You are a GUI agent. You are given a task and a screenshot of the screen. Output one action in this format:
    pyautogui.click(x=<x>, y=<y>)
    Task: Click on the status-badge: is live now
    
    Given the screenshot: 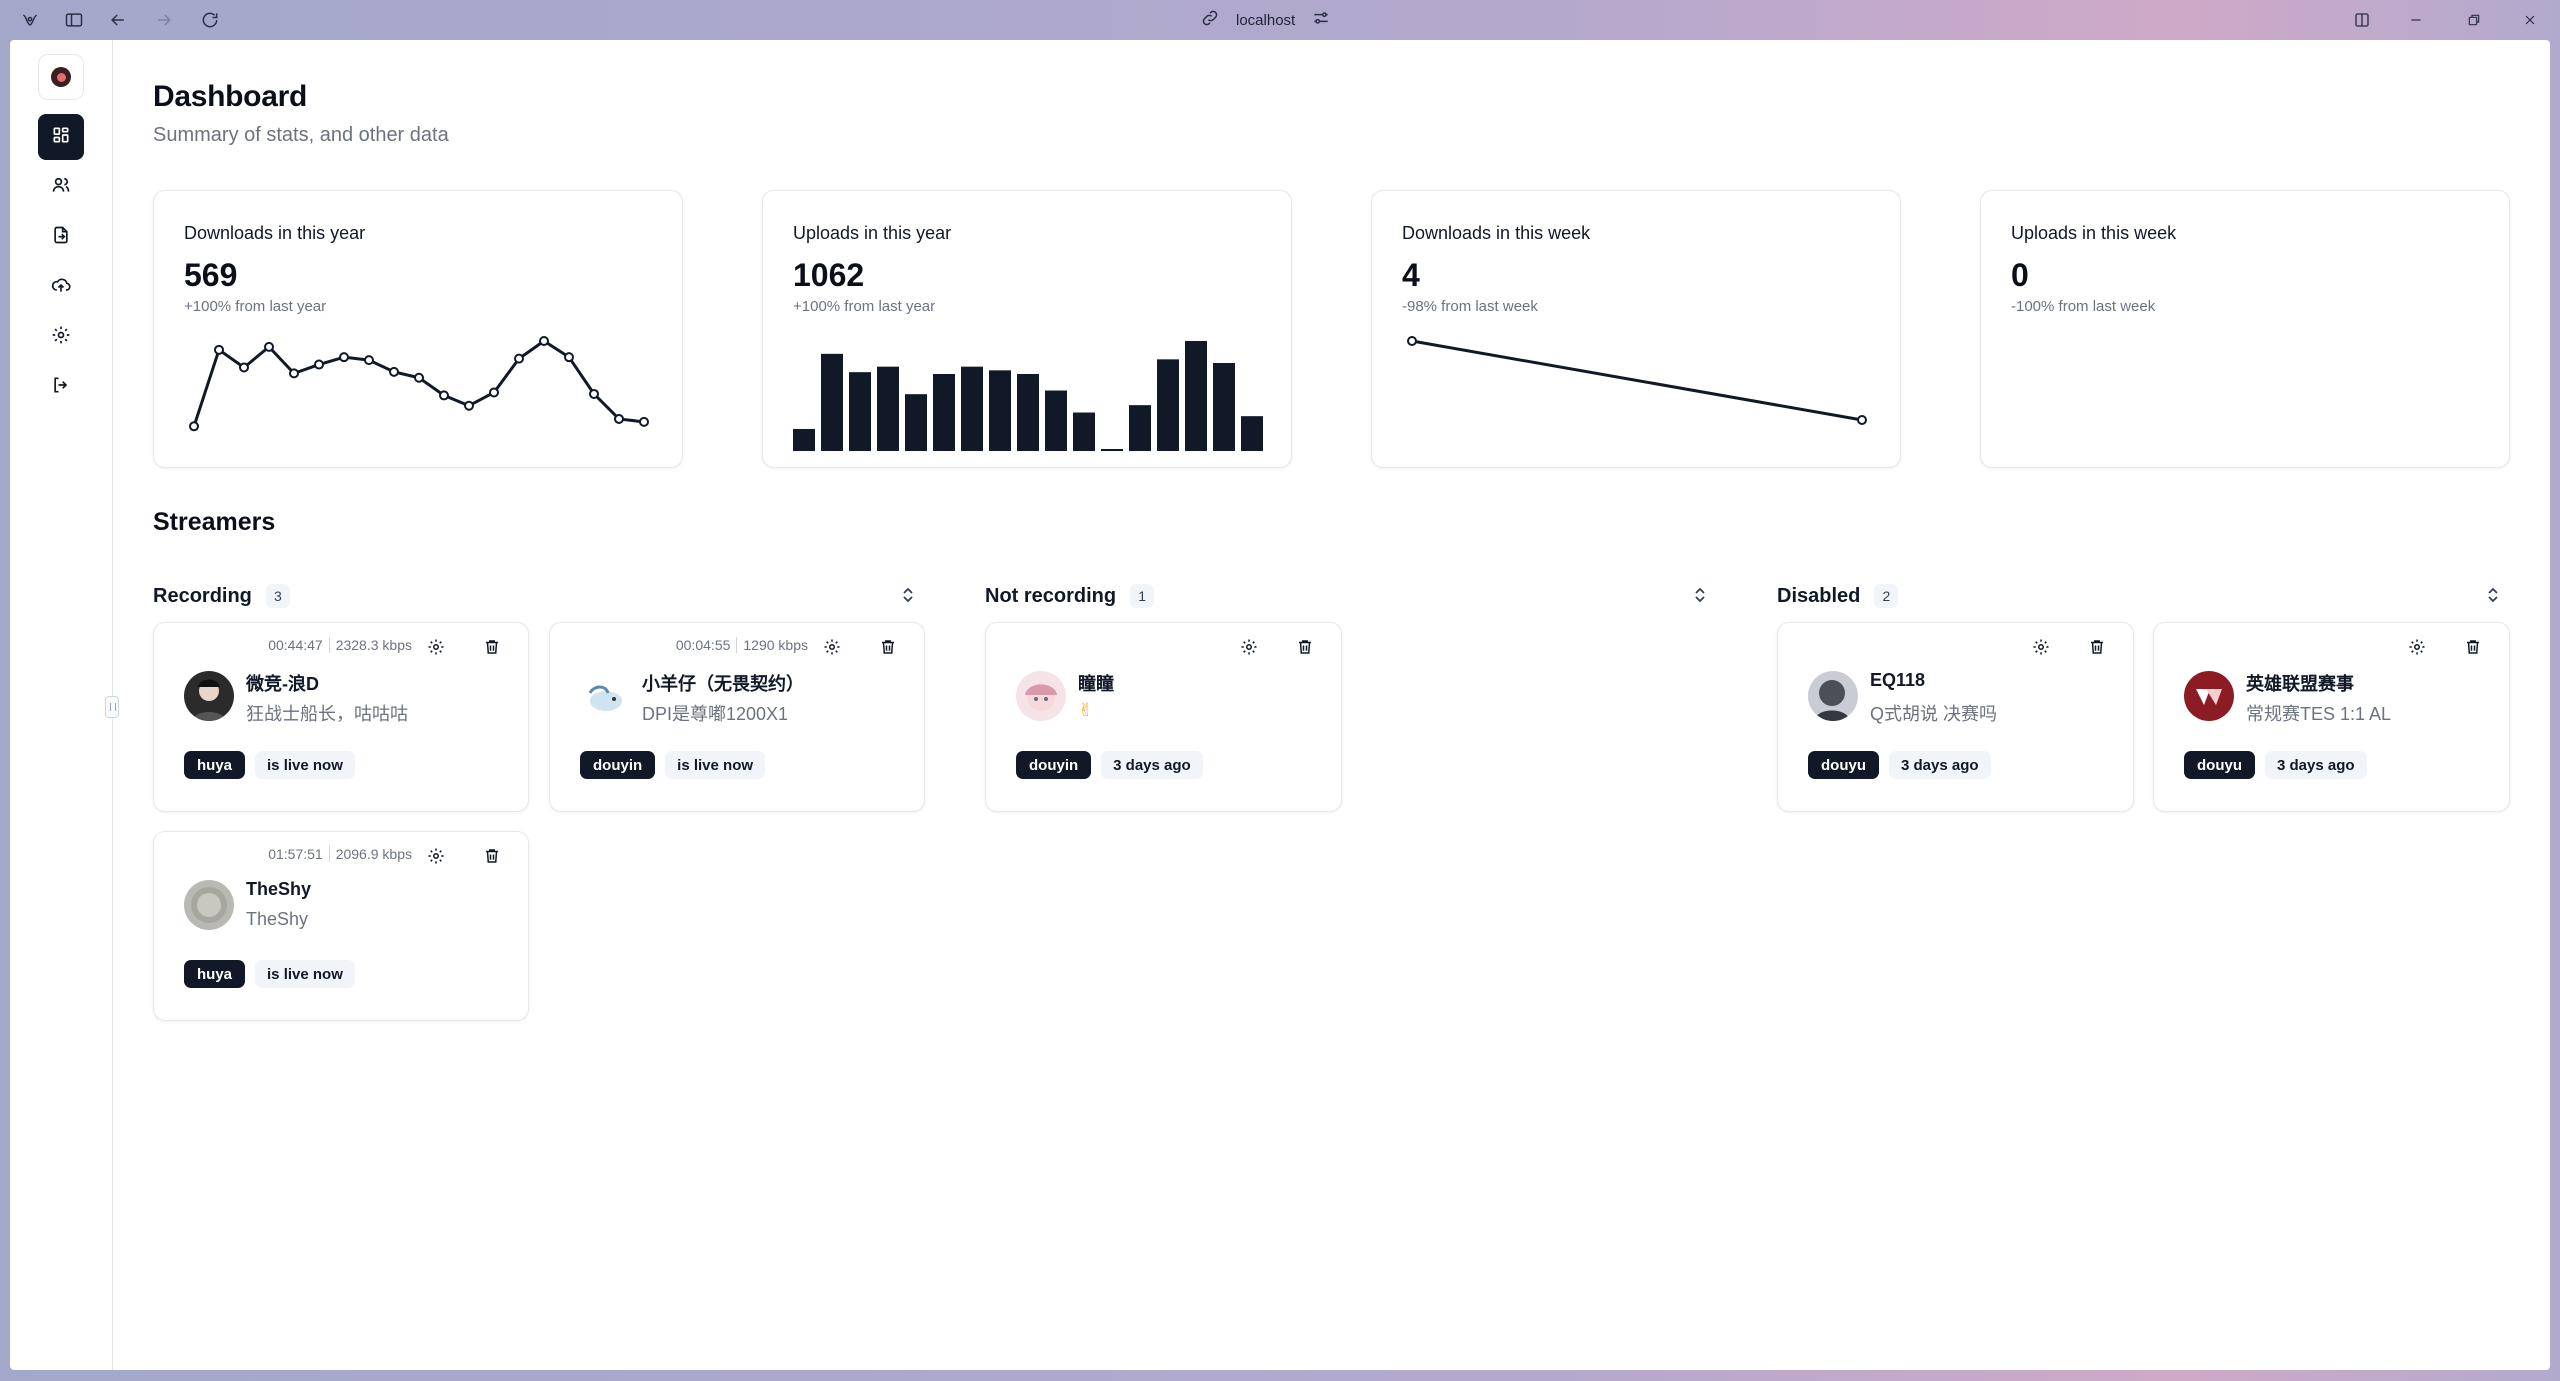 What is the action you would take?
    pyautogui.click(x=305, y=974)
    